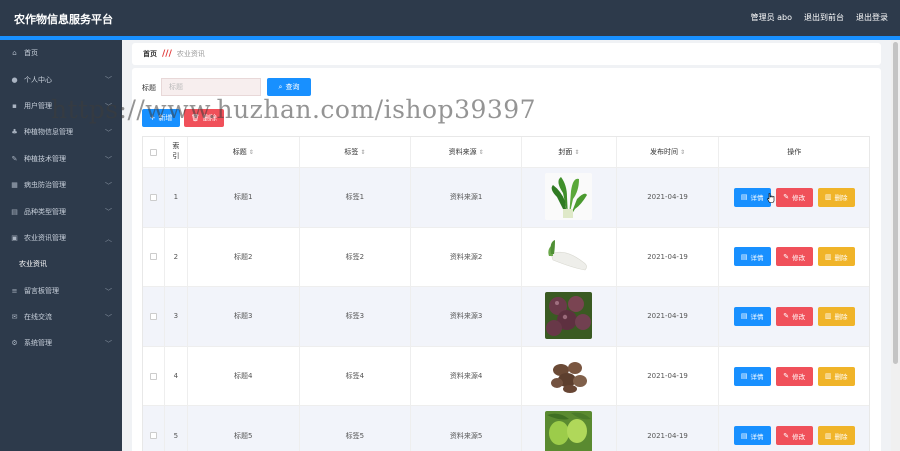  I want to click on row-source: 资料来源1, so click(466, 197).